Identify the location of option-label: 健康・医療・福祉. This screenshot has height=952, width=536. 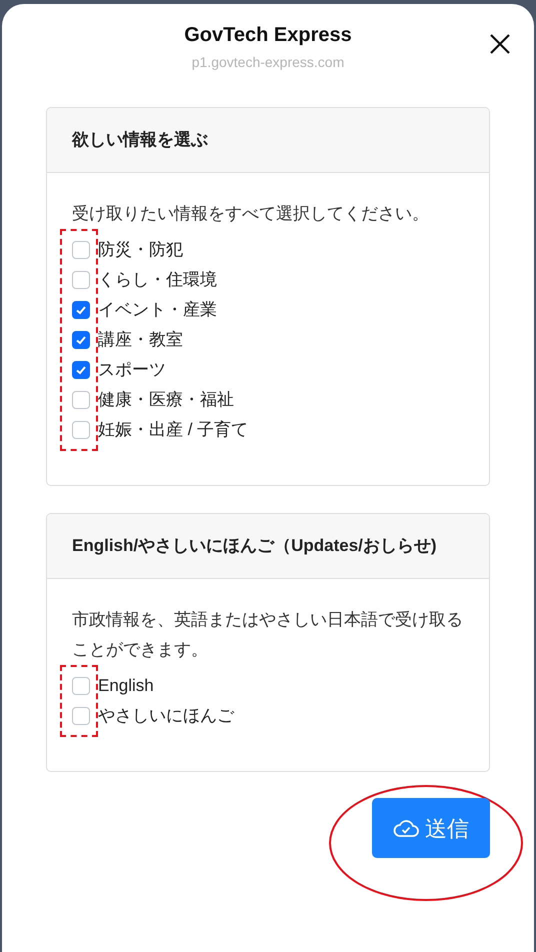
(166, 400).